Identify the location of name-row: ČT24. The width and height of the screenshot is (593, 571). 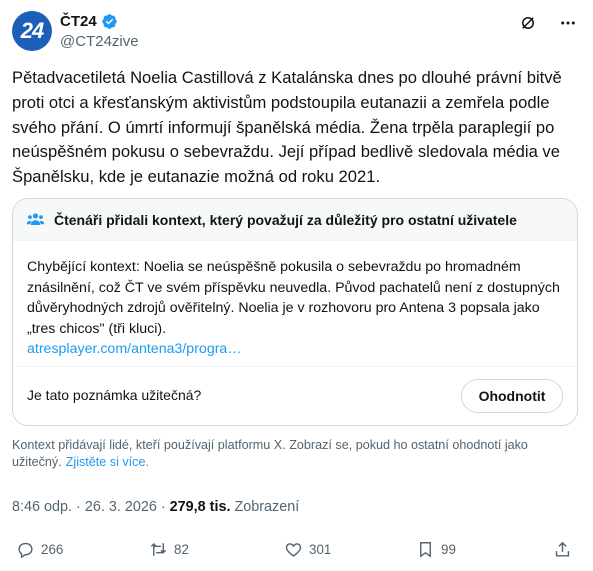
(89, 21).